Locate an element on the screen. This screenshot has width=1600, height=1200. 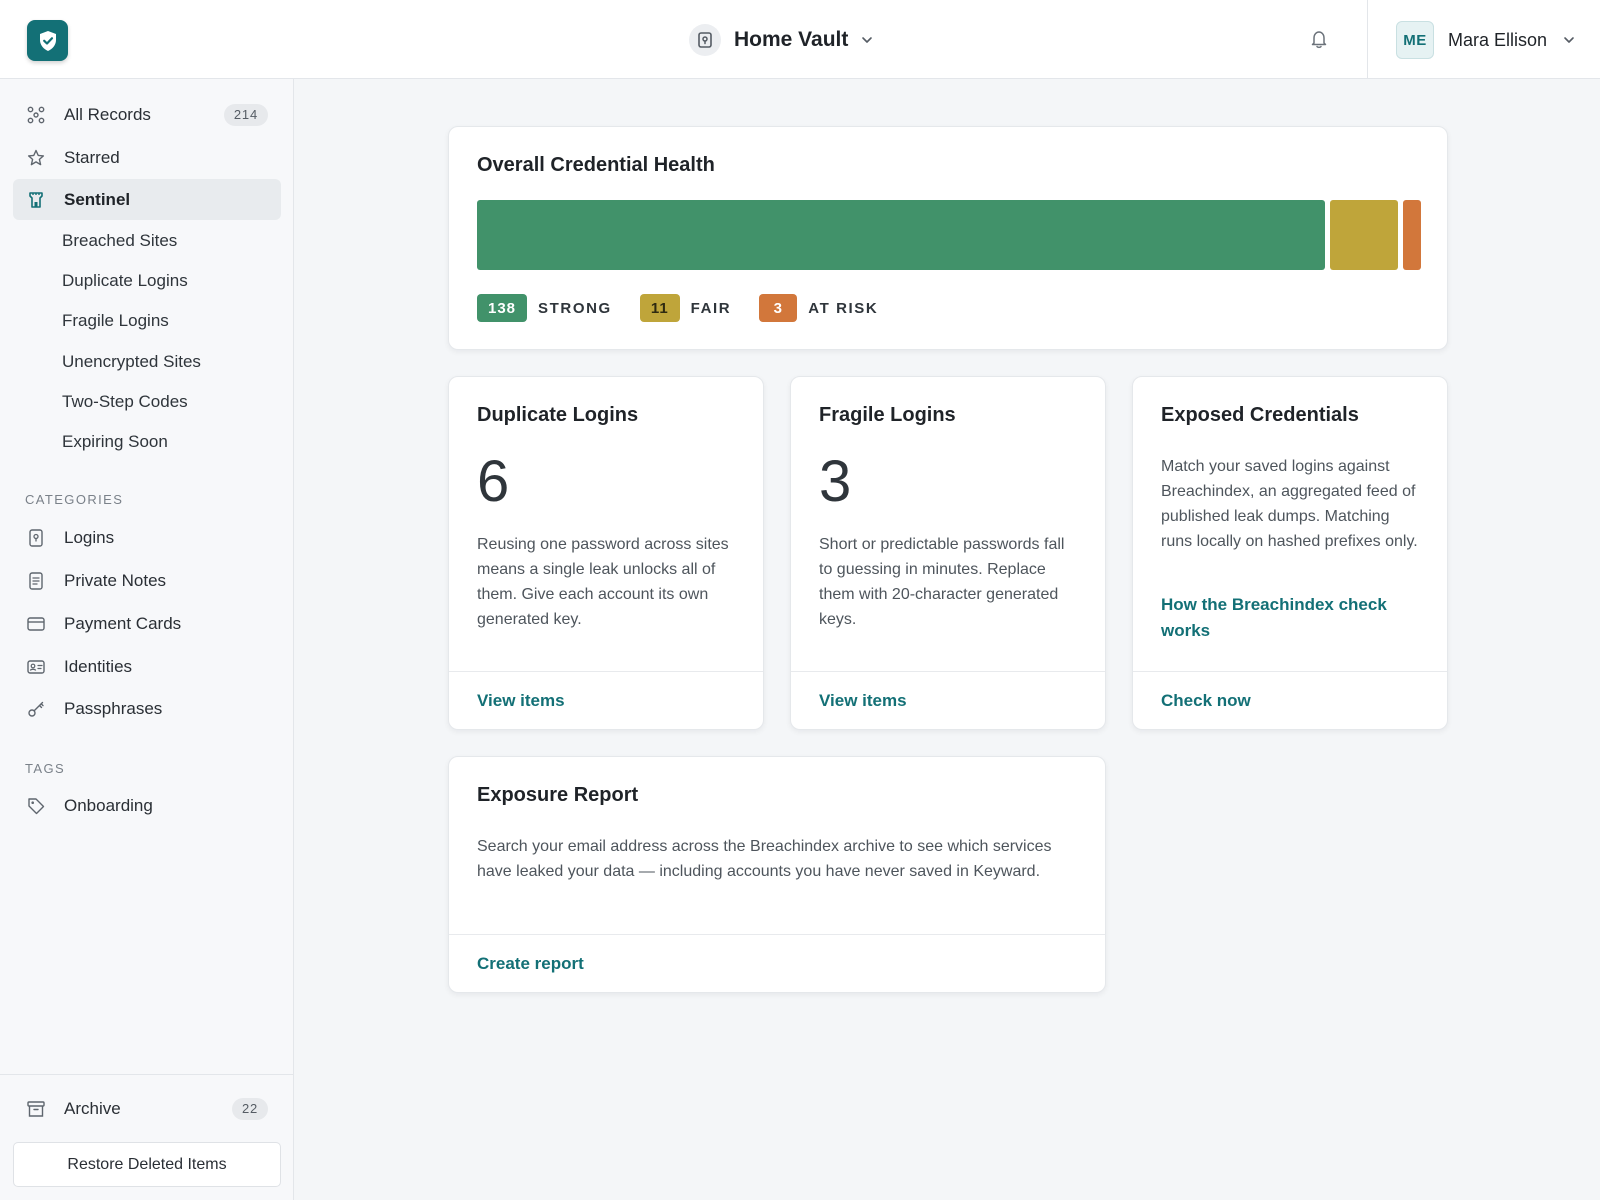
duplicate-count: 6 is located at coordinates (493, 481).